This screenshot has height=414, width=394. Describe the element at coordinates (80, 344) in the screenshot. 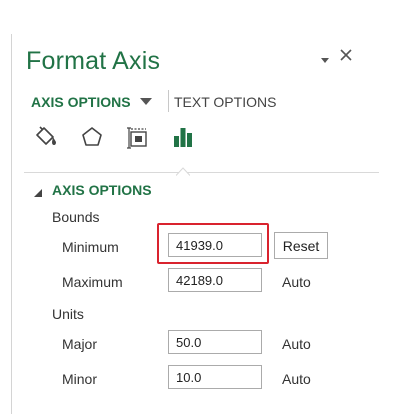

I see `major-label: Major` at that location.